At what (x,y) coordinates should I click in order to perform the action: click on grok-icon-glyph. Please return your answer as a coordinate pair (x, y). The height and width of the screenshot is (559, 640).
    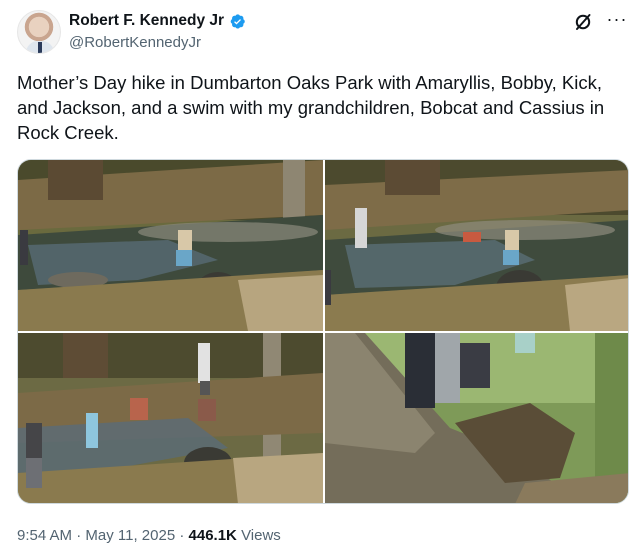
    Looking at the image, I should click on (583, 22).